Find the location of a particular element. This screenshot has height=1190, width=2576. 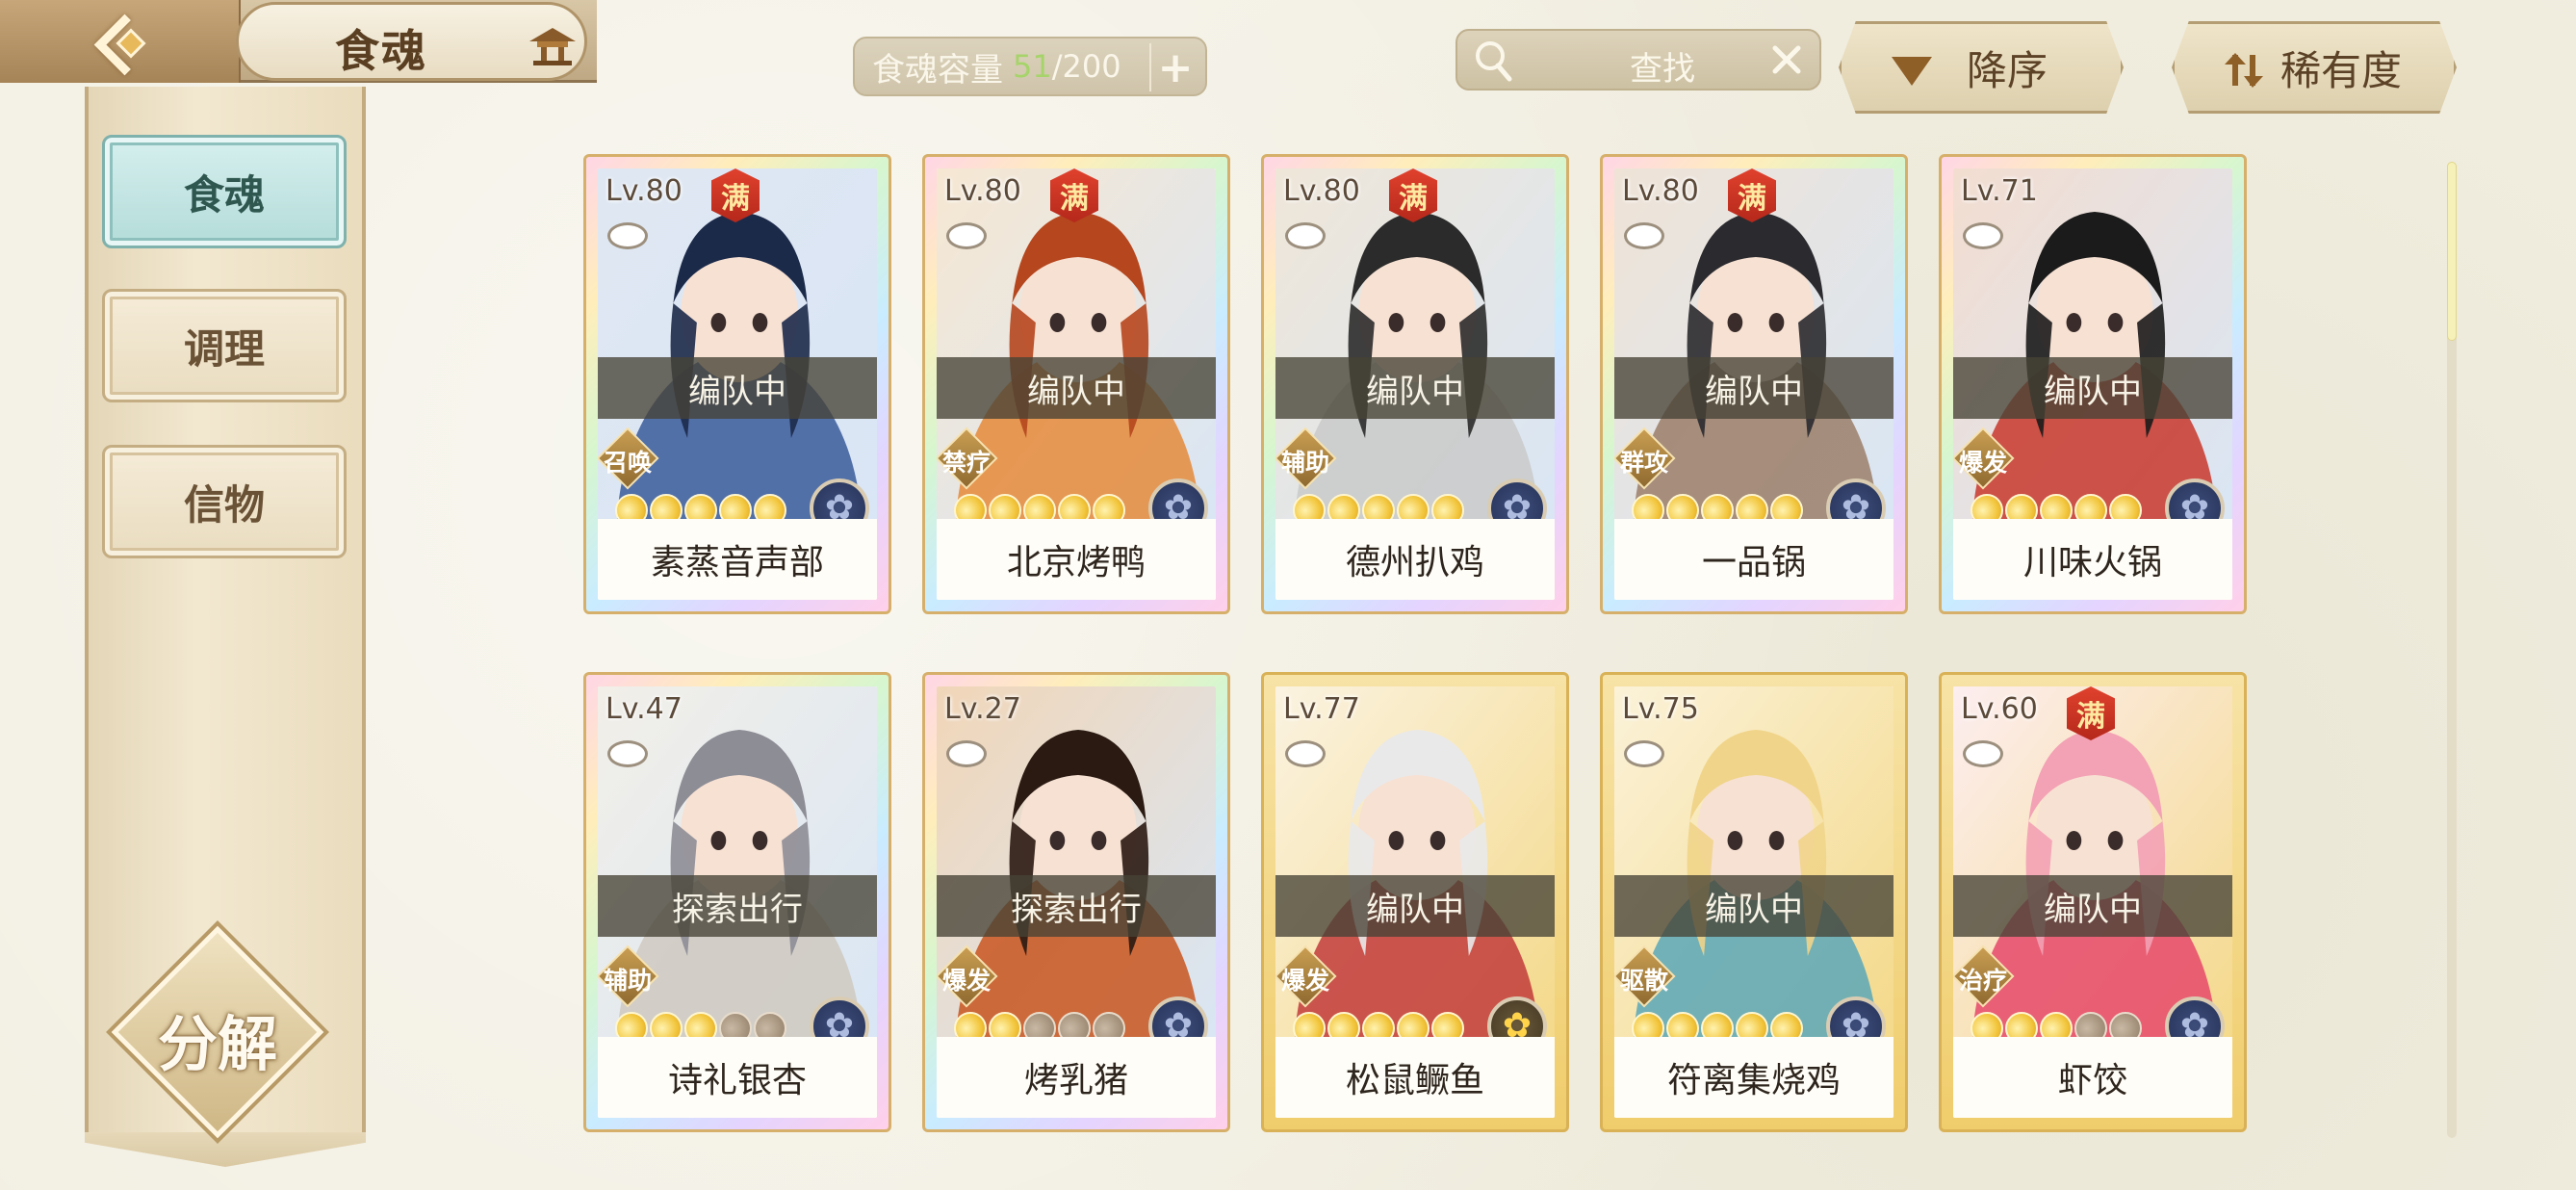

title-bar: 食魂 is located at coordinates (299, 42).